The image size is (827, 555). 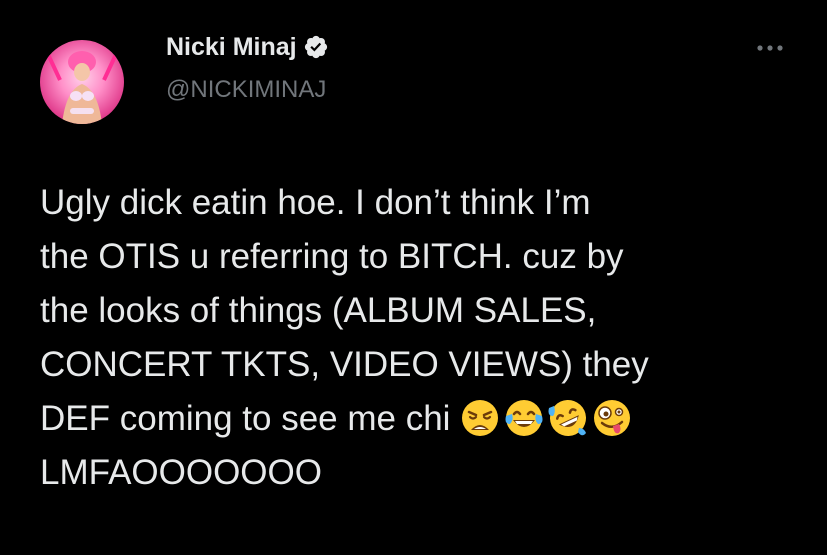 I want to click on tweet-text-line: LMFAOOOOOOO, so click(x=181, y=472).